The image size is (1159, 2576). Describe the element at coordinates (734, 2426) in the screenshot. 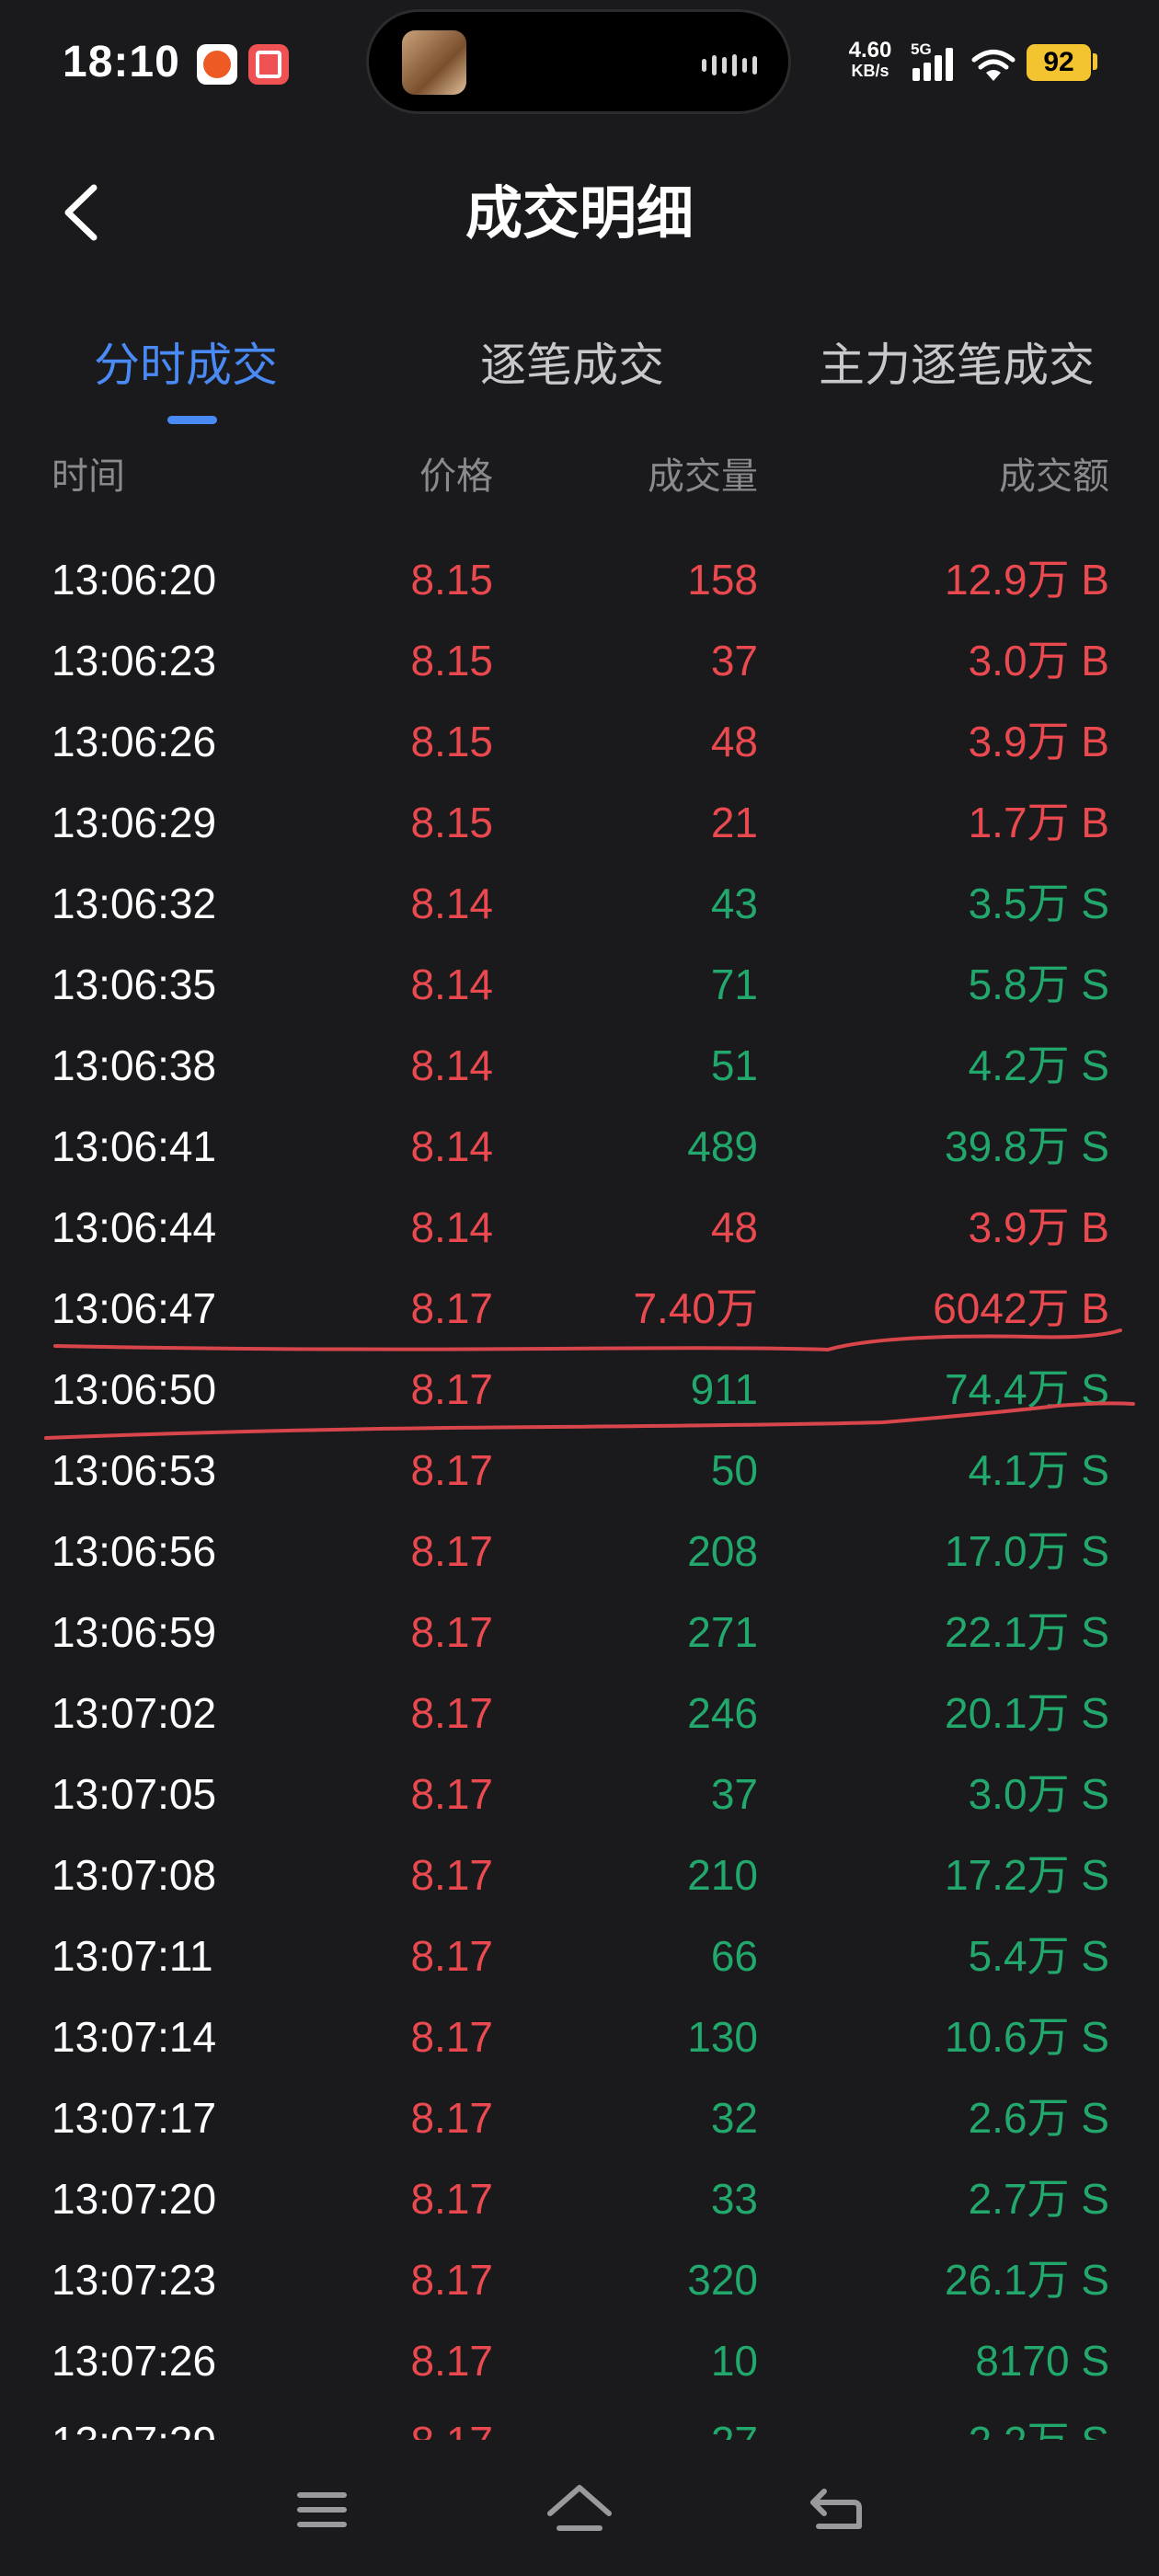

I see `trade-volume: 27` at that location.